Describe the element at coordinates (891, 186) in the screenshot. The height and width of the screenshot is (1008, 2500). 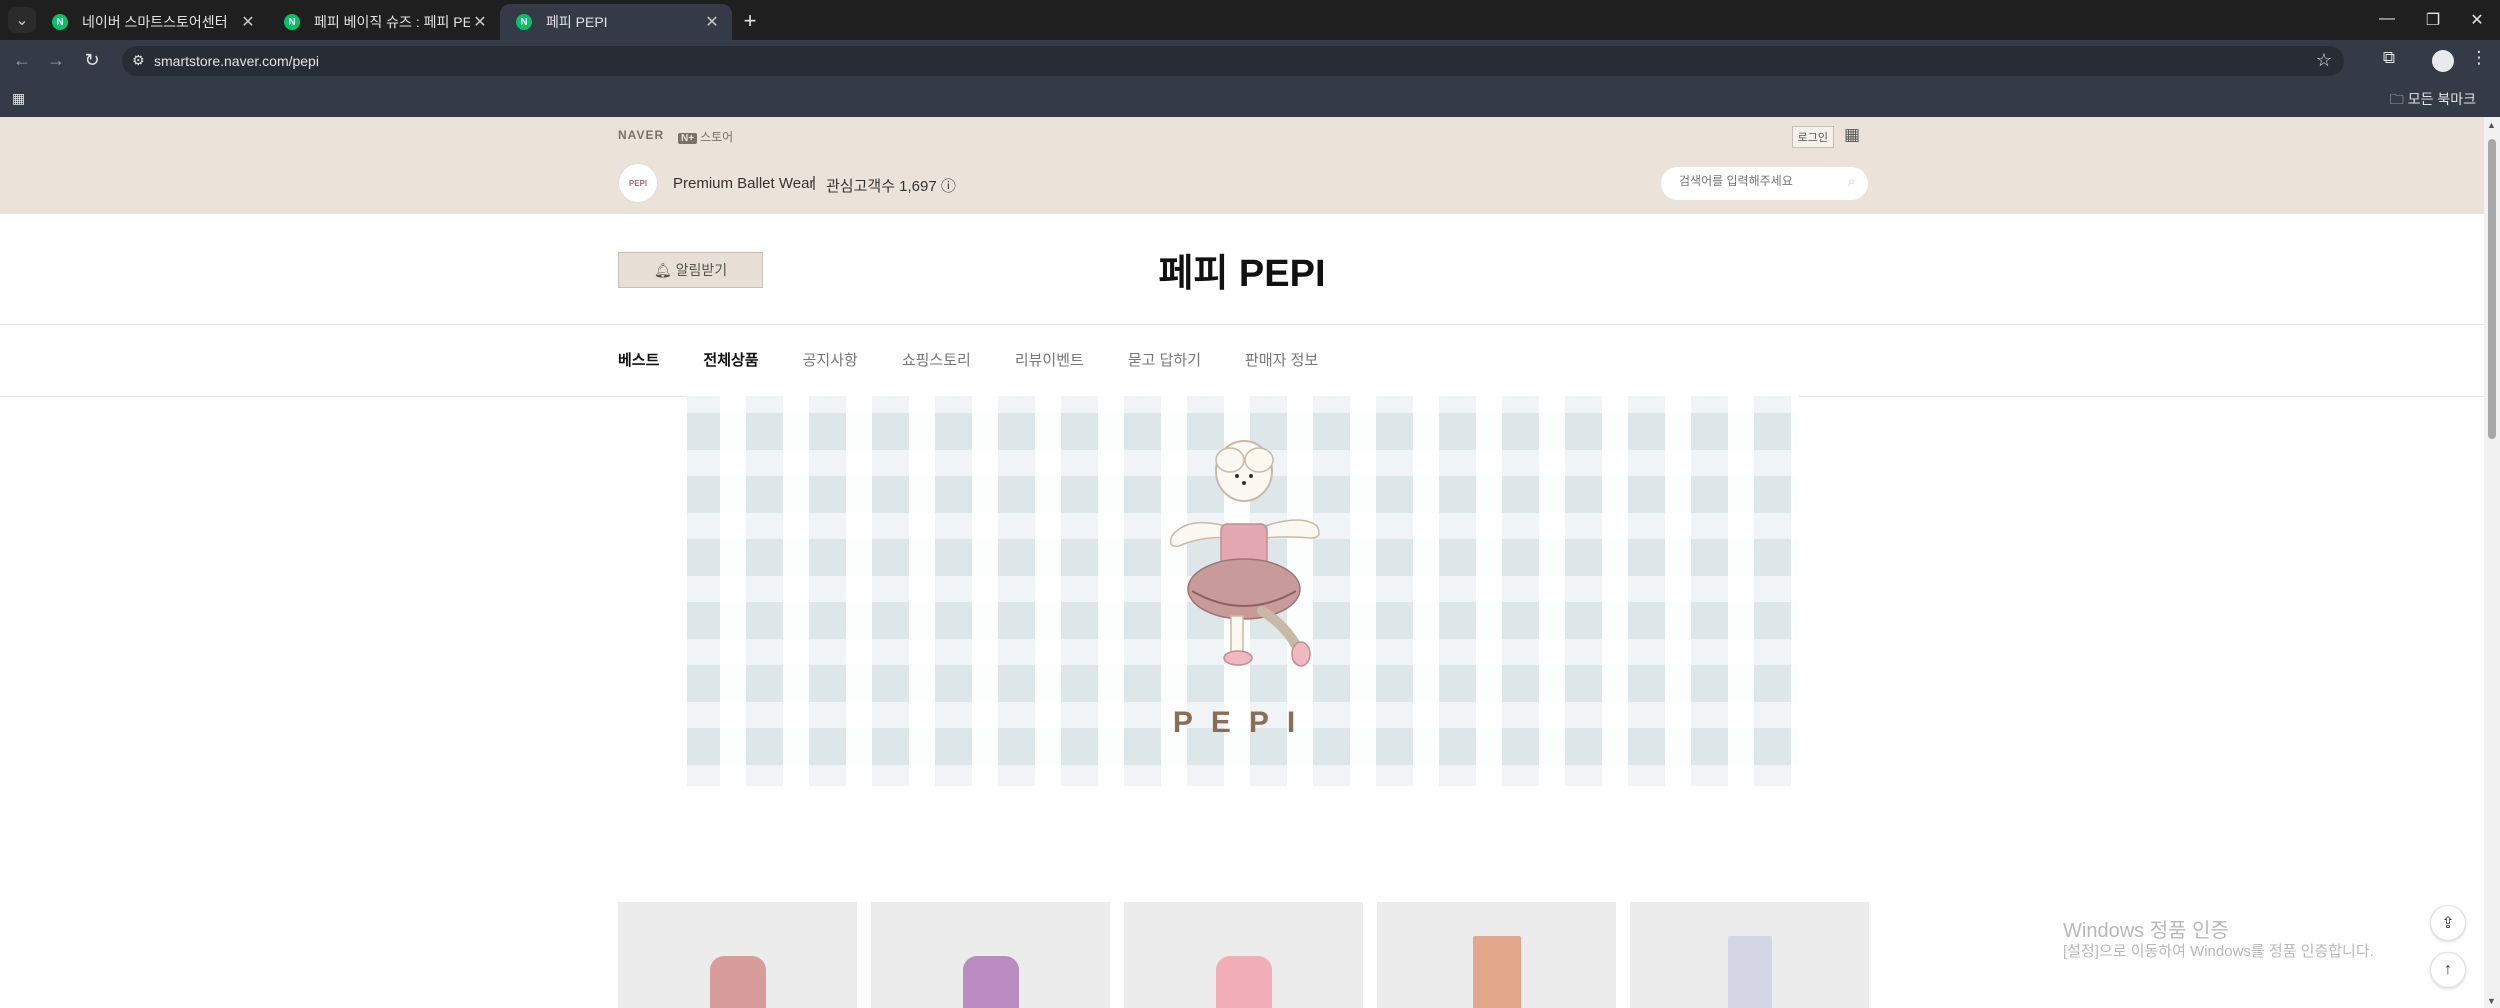
I see `followers-count: 관심고객수 1,697 ⓘ` at that location.